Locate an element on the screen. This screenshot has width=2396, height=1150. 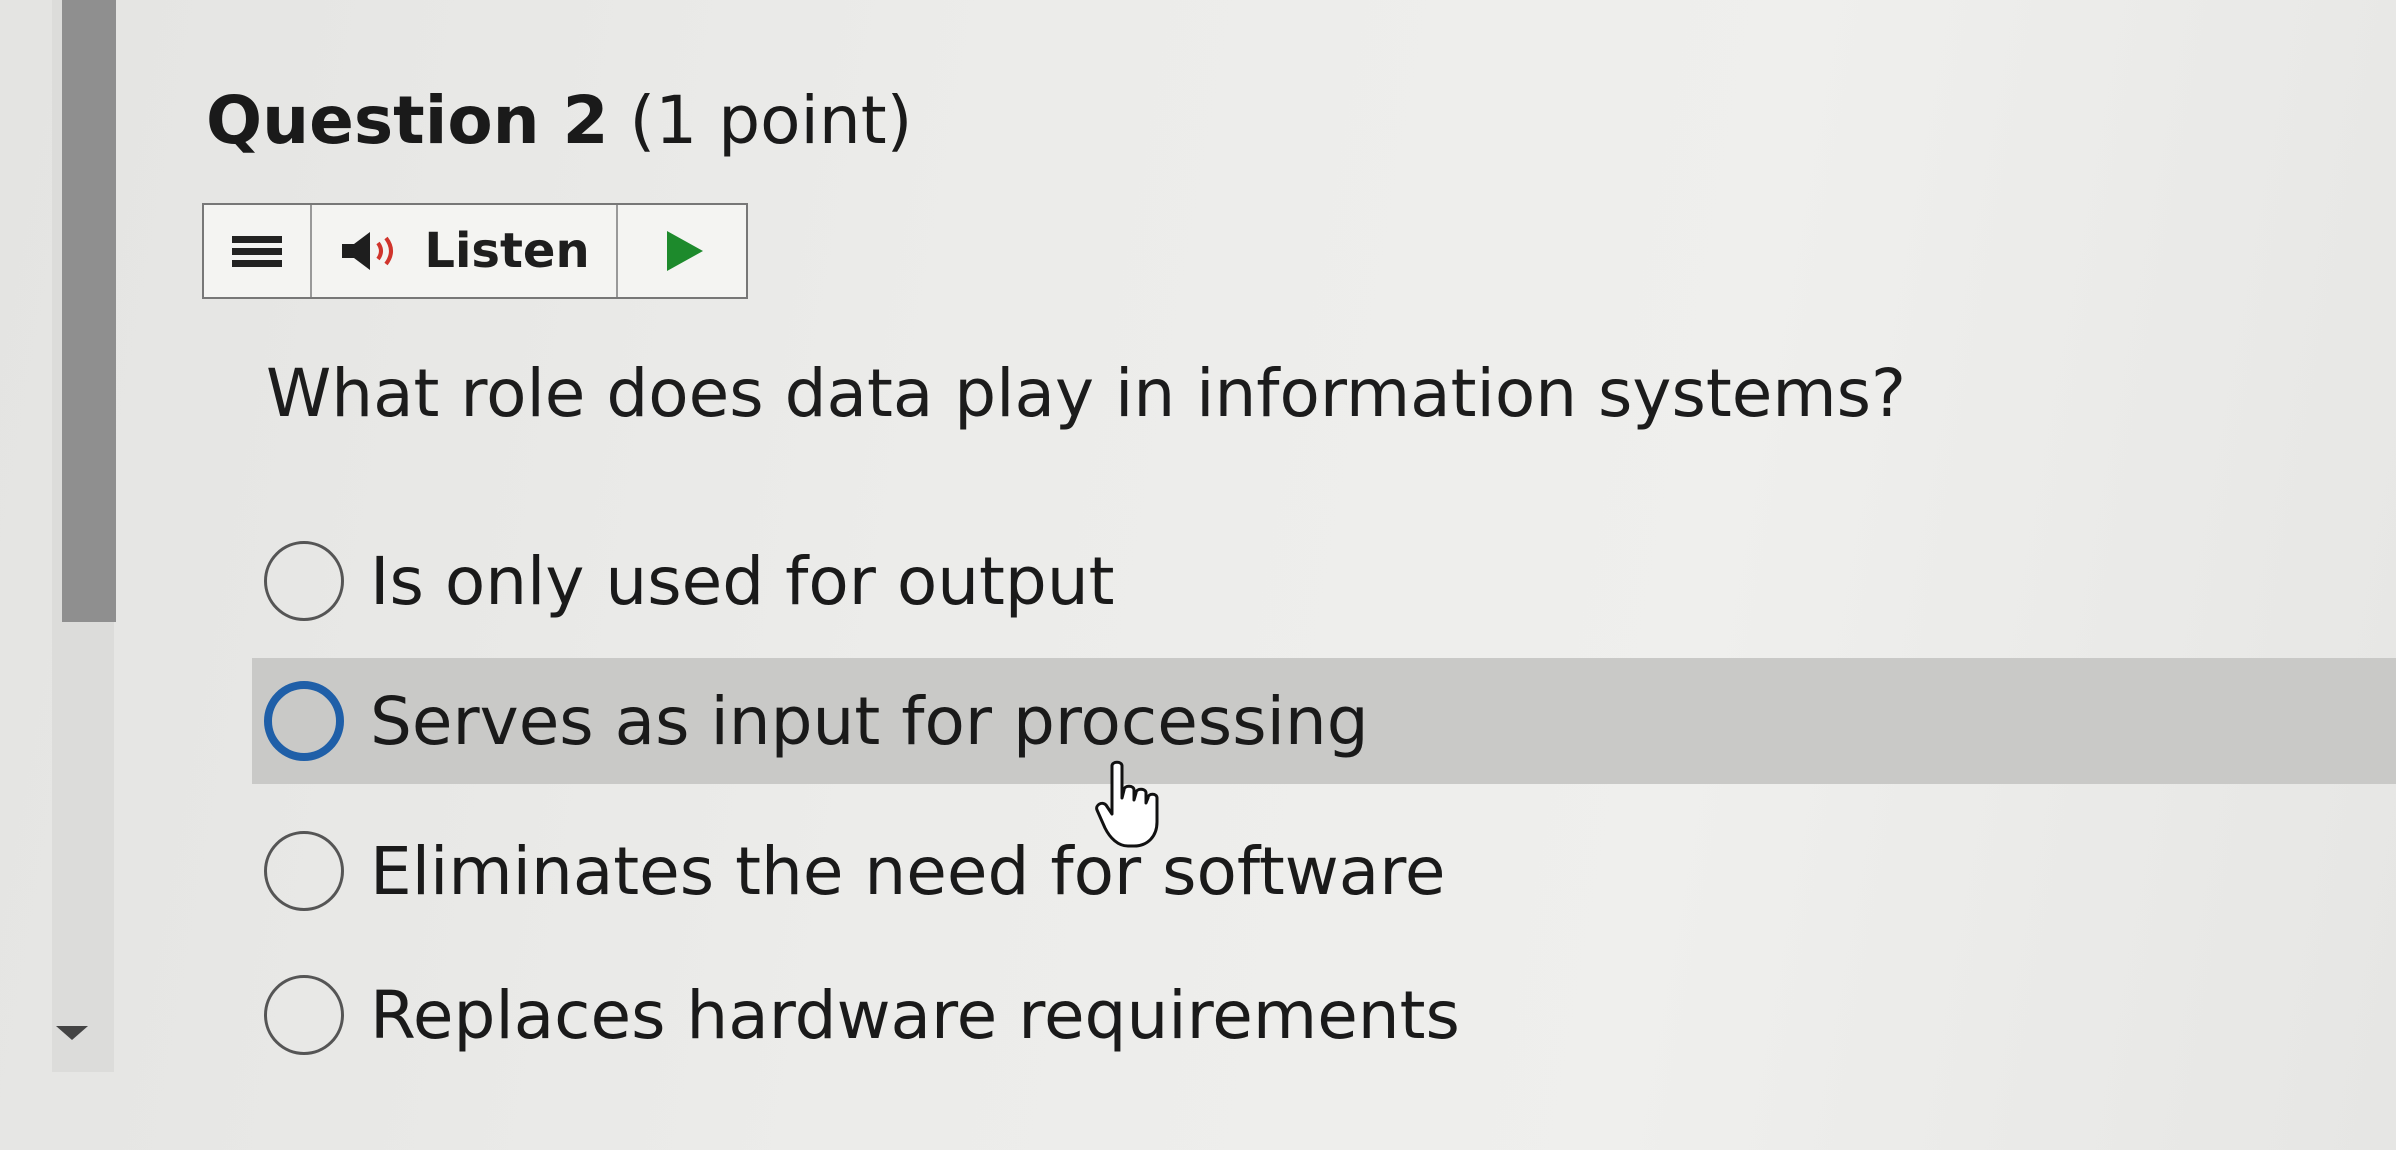
scrollbar-thumb is located at coordinates (89, 311).